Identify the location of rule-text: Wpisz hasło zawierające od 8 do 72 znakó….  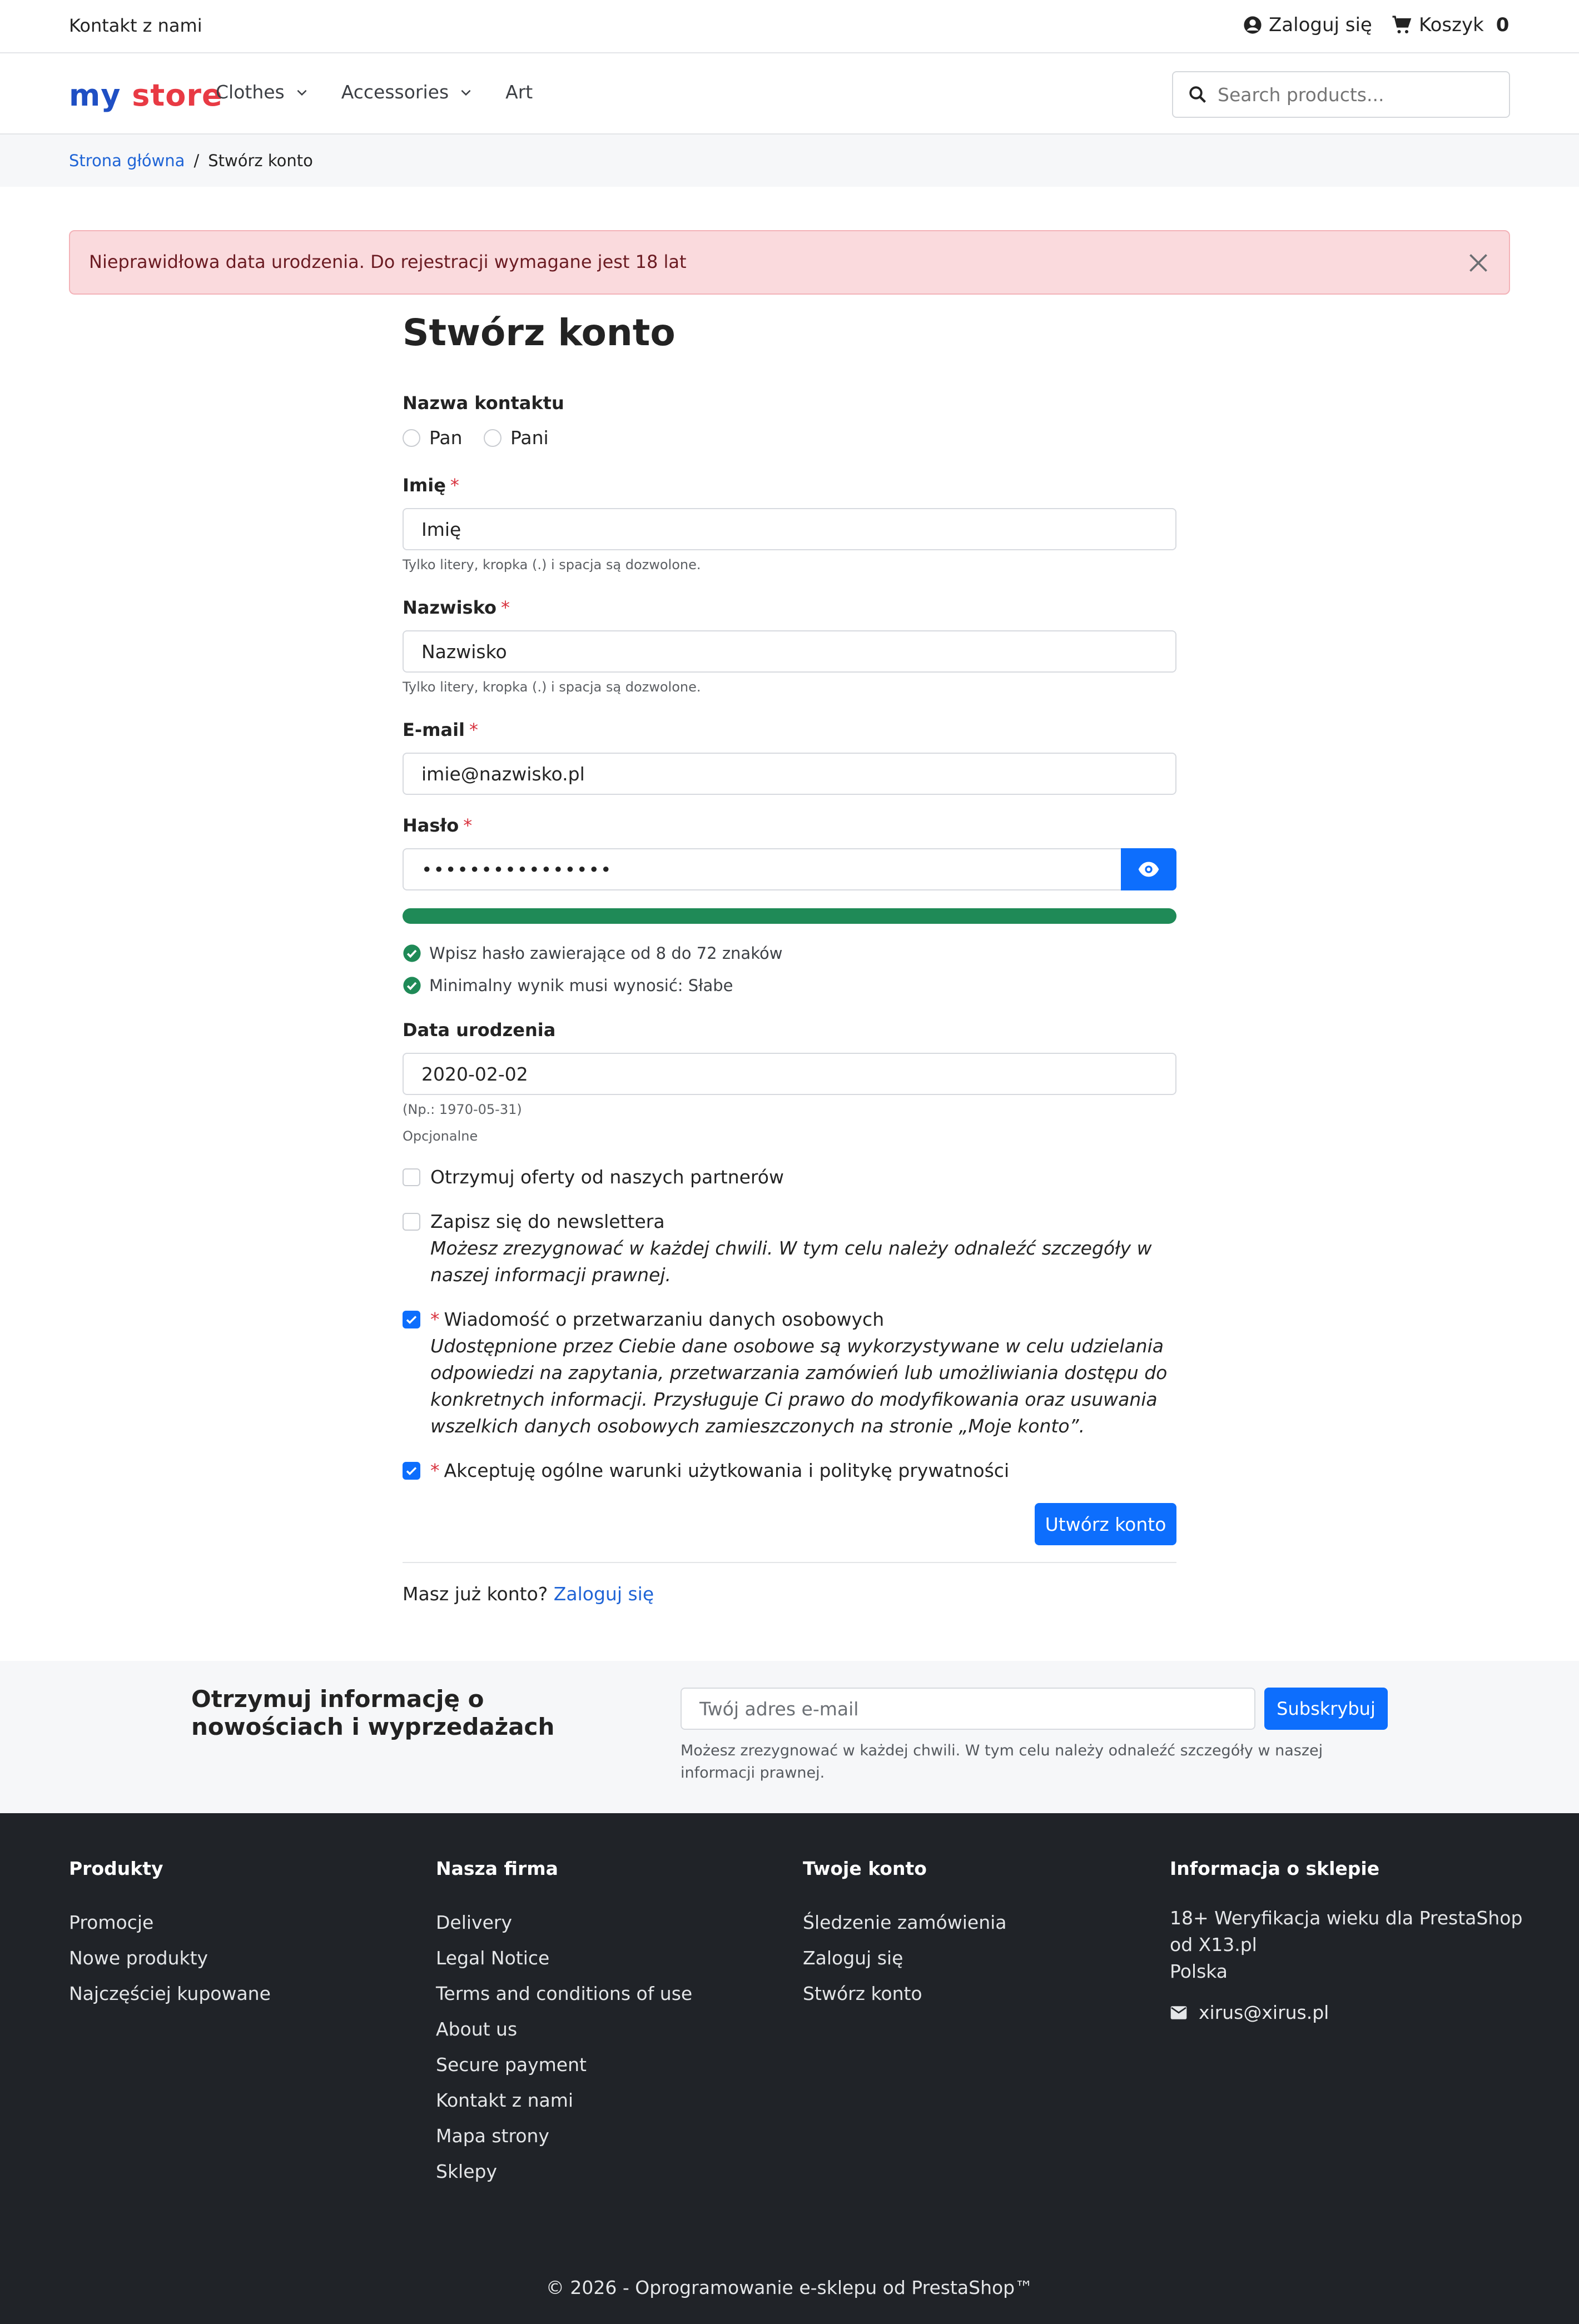
(606, 953).